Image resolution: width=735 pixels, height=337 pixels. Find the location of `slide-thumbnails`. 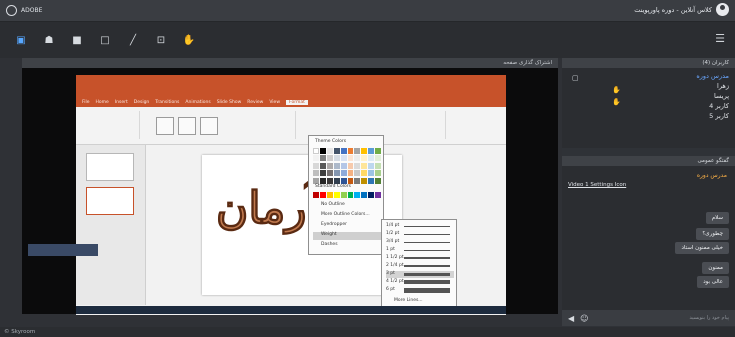

slide-thumbnails is located at coordinates (111, 225).